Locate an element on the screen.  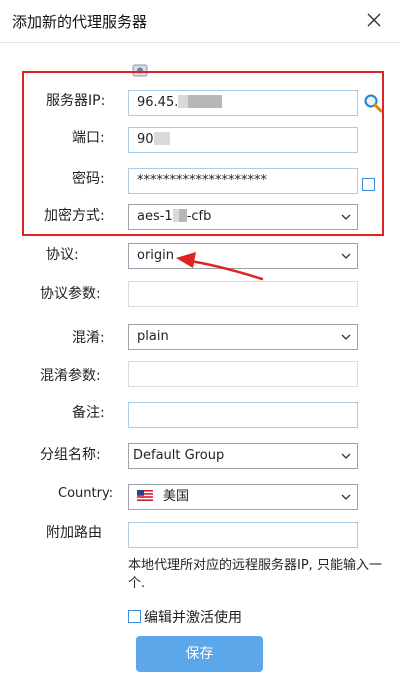
close-icon is located at coordinates (374, 20).